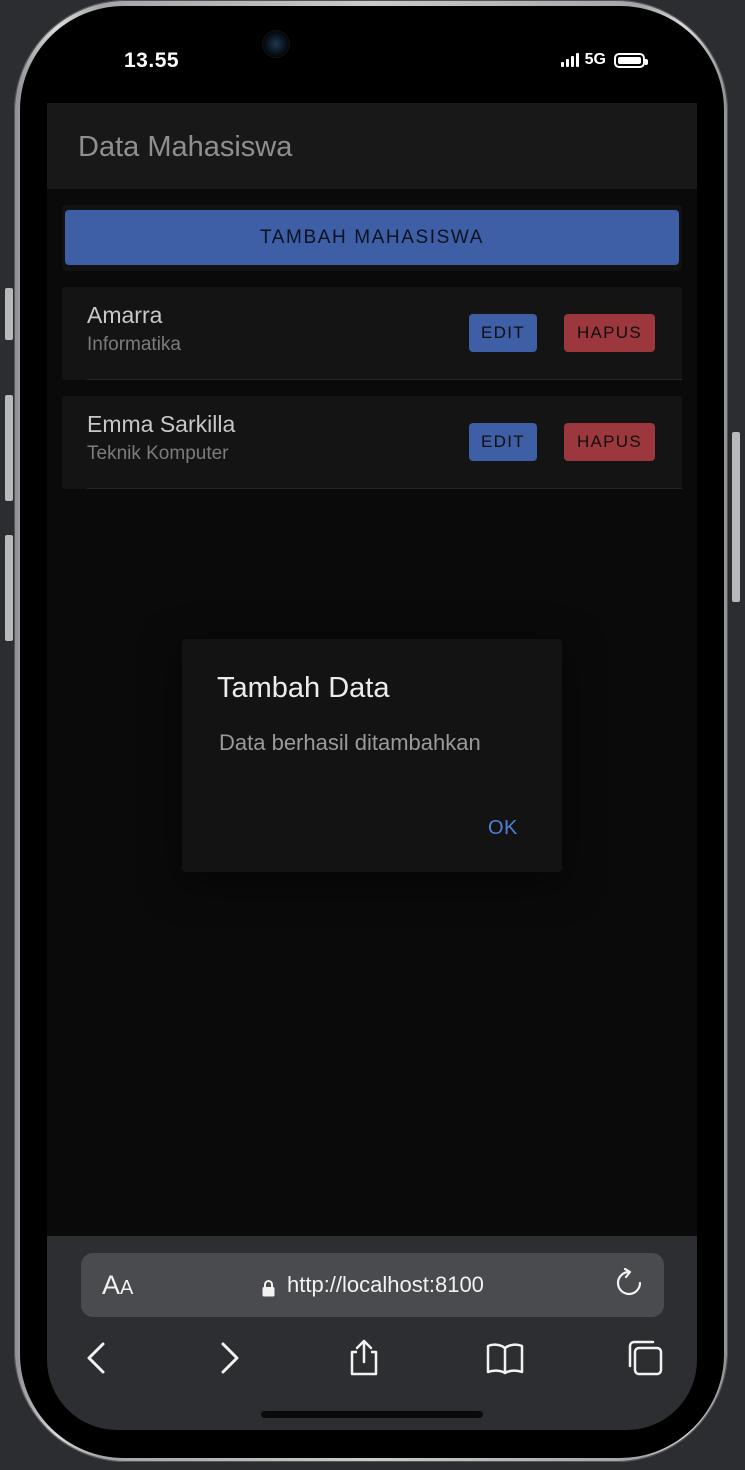  Describe the element at coordinates (372, 1414) in the screenshot. I see `home-indicator` at that location.